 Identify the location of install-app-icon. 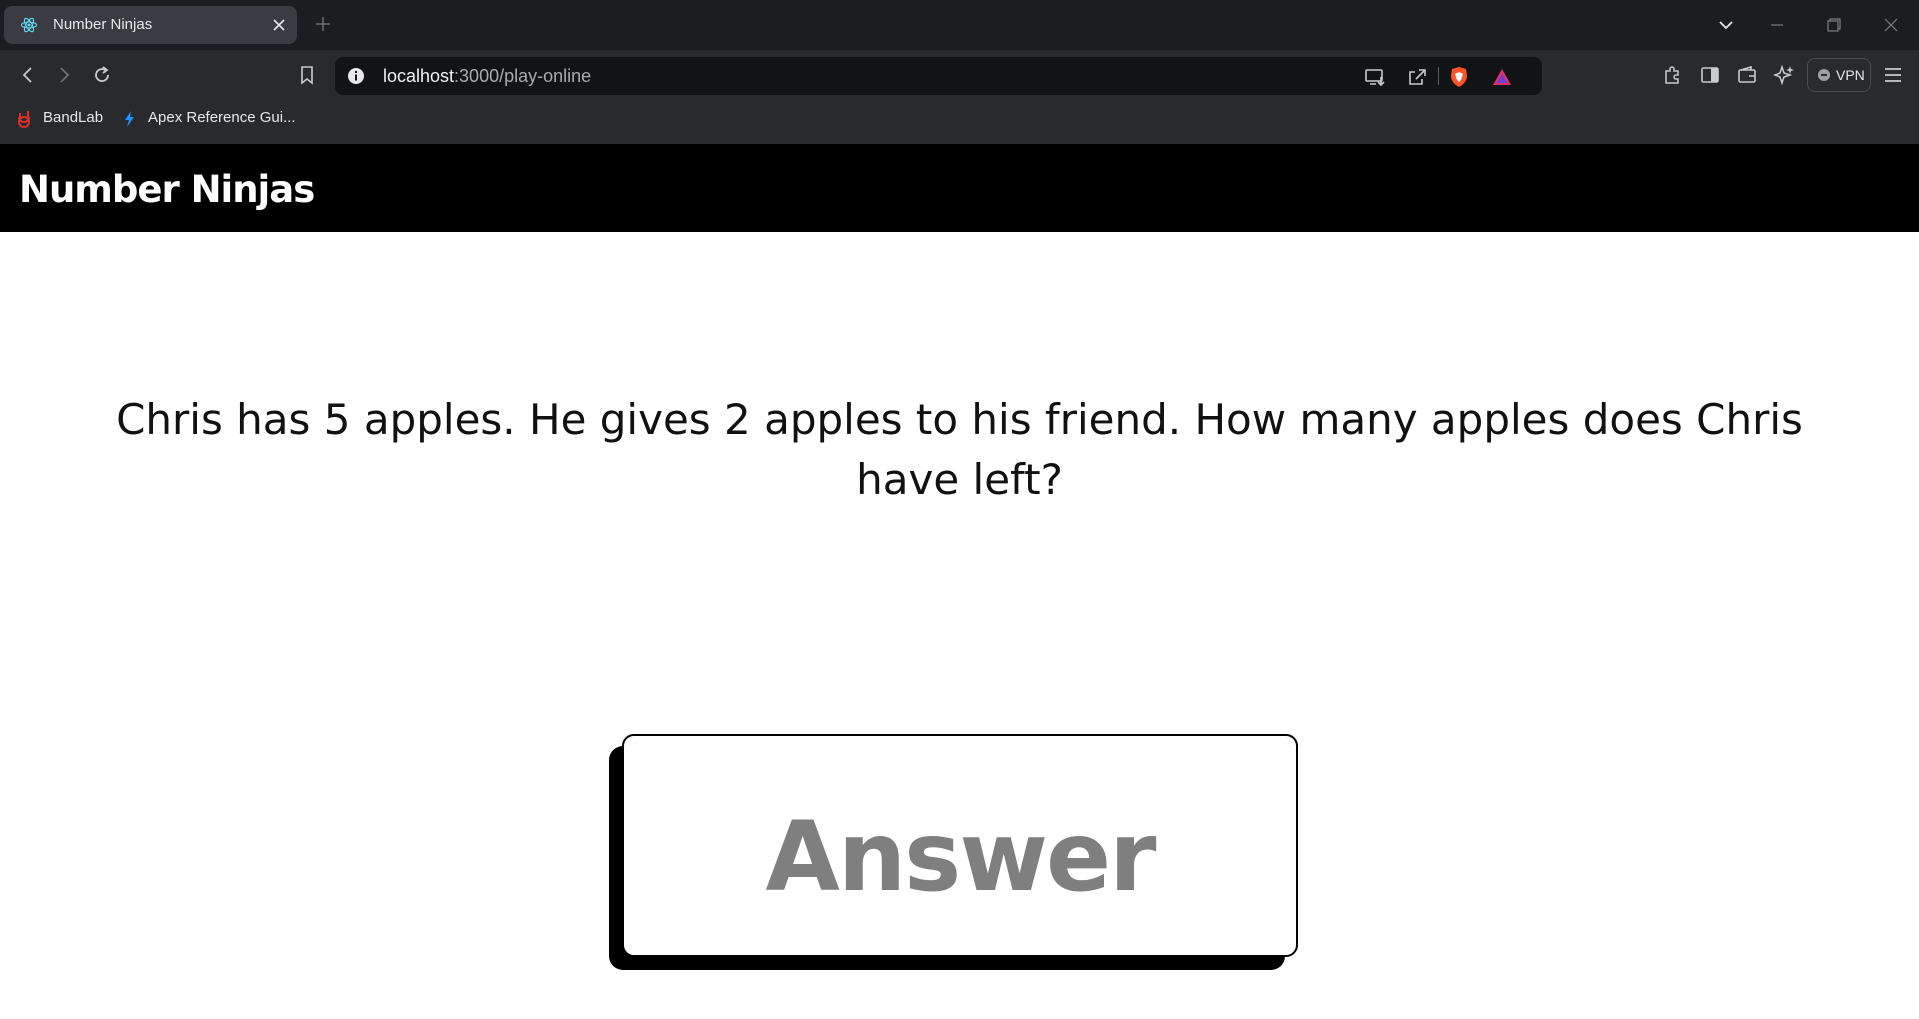
(1375, 77).